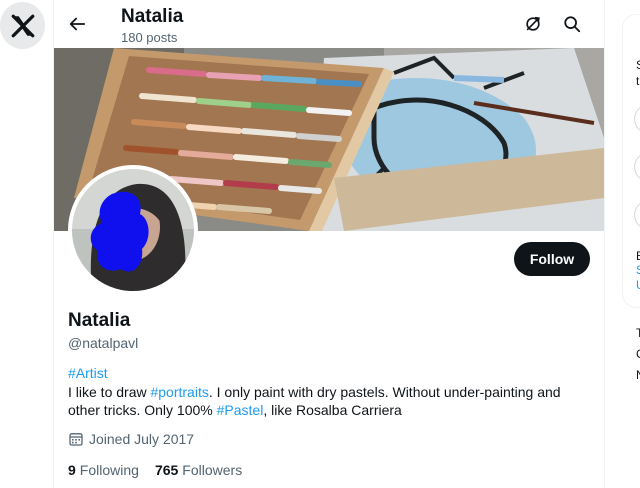  Describe the element at coordinates (76, 439) in the screenshot. I see `calendar-icon` at that location.